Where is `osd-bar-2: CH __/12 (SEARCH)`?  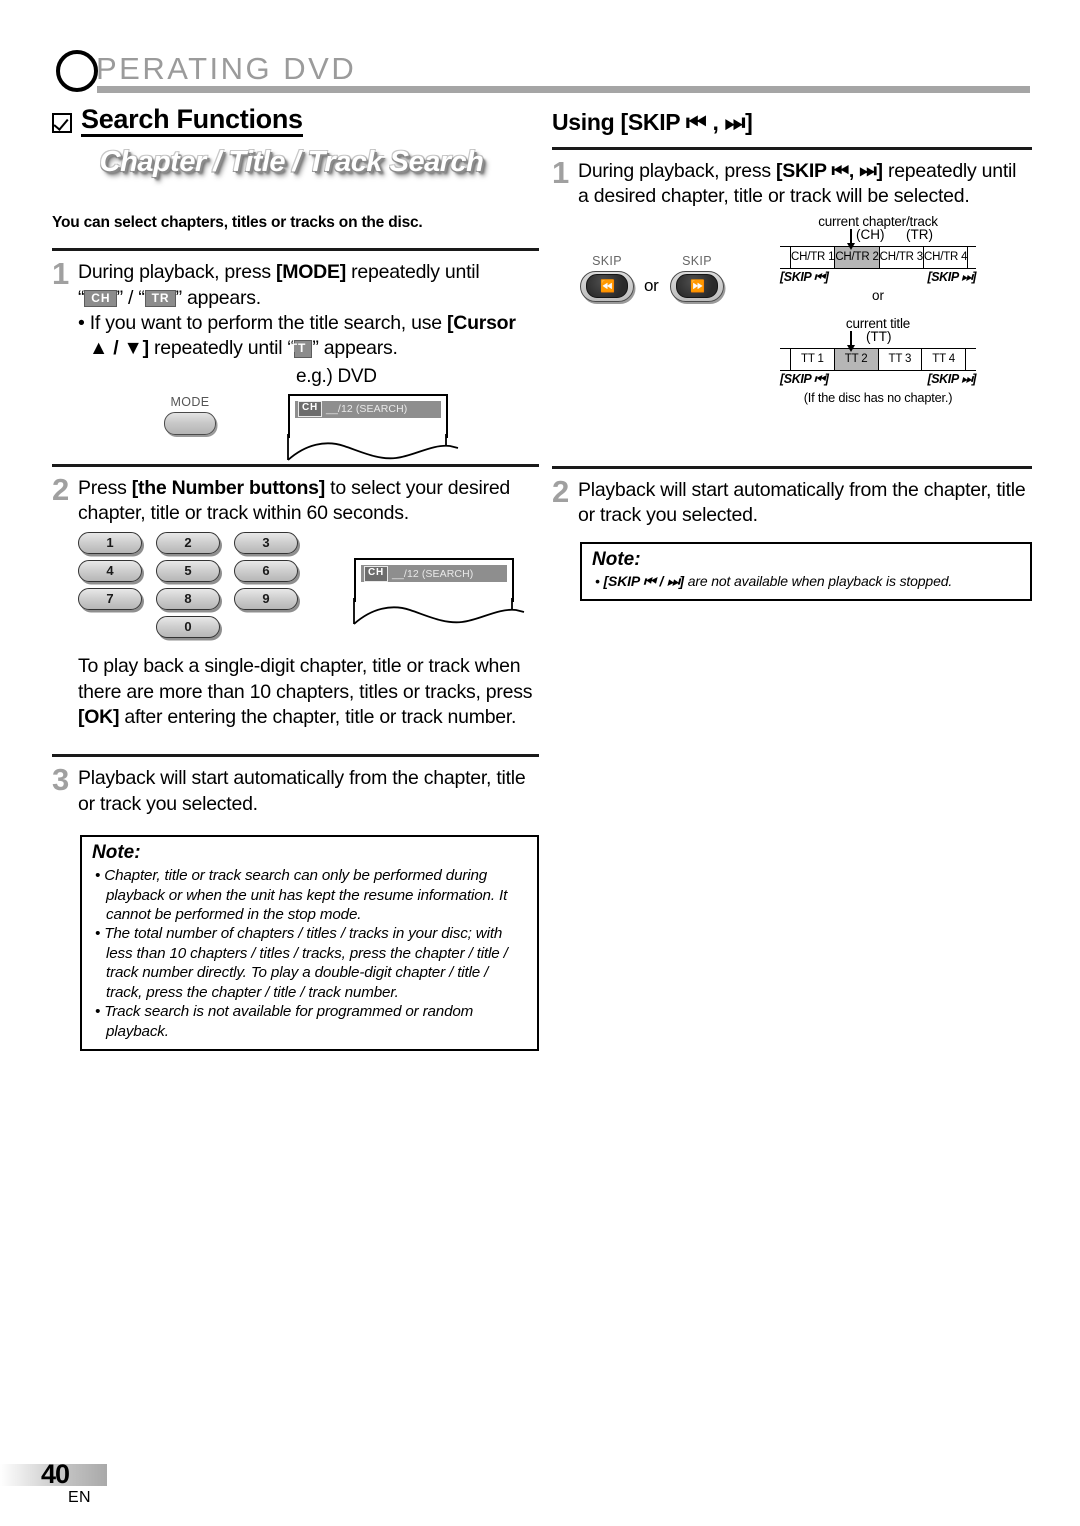
osd-bar-2: CH __/12 (SEARCH) is located at coordinates (434, 574).